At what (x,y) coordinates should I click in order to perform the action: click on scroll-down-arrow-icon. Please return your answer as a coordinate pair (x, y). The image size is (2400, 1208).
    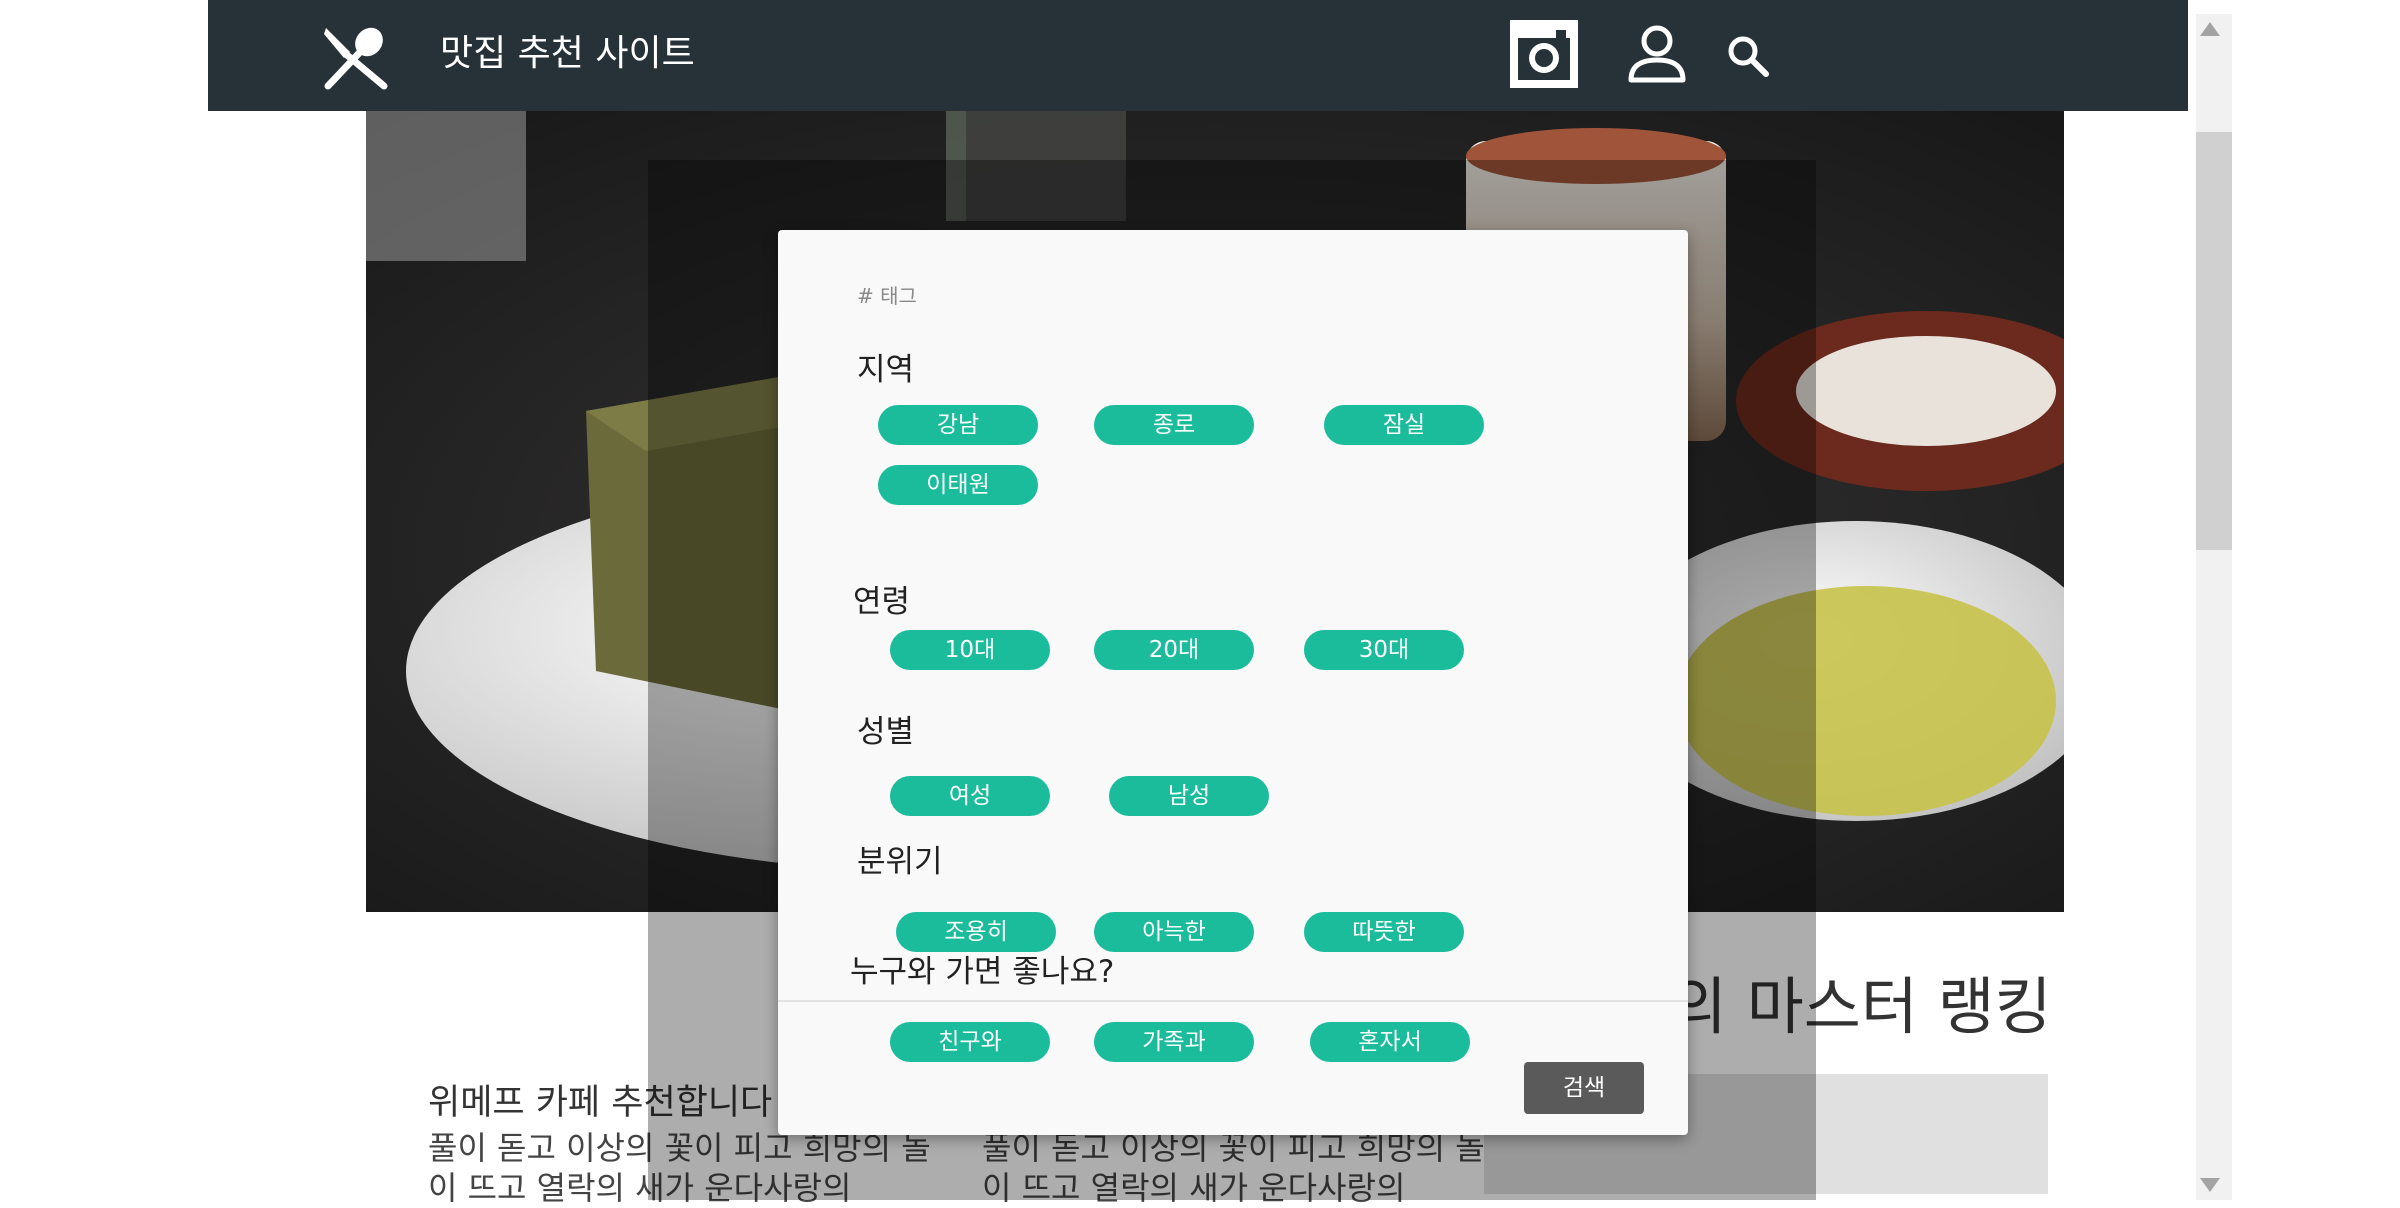
    Looking at the image, I should click on (2210, 1185).